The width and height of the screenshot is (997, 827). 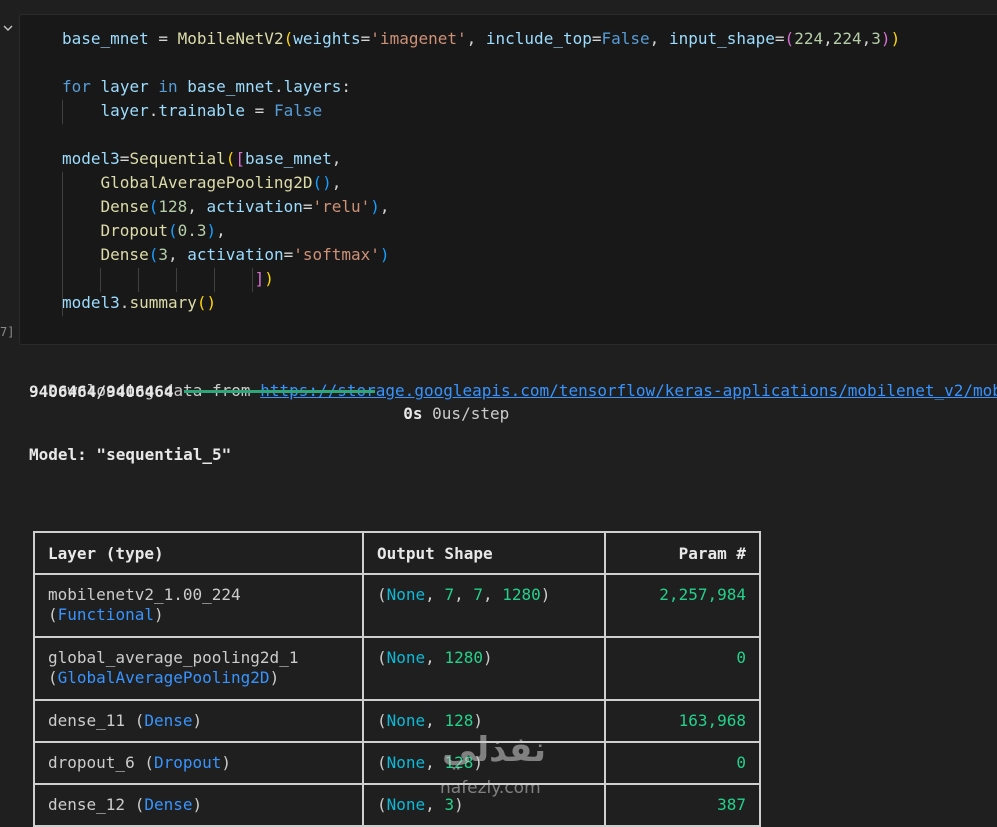 What do you see at coordinates (459, 720) in the screenshot?
I see `shape-token: 128` at bounding box center [459, 720].